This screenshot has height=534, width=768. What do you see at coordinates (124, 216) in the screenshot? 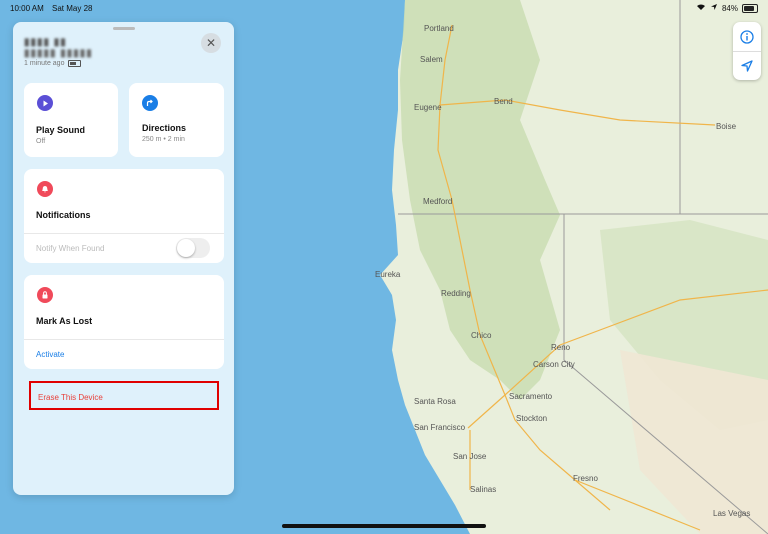
I see `notifications-card: Notifications Notify When Found` at bounding box center [124, 216].